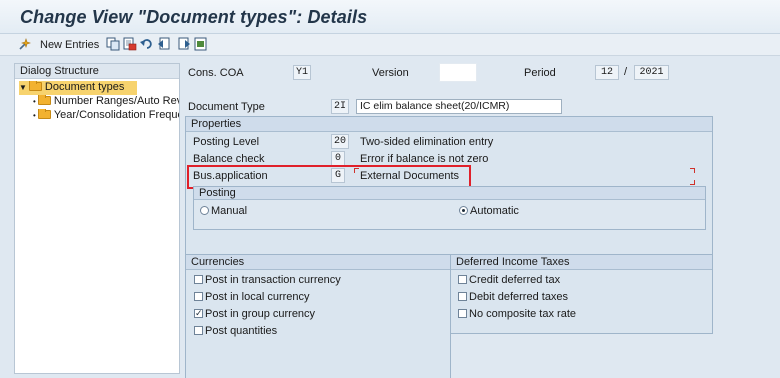  I want to click on tree-item-year-consolidation: • Year/Consolidation Freque, so click(106, 116).